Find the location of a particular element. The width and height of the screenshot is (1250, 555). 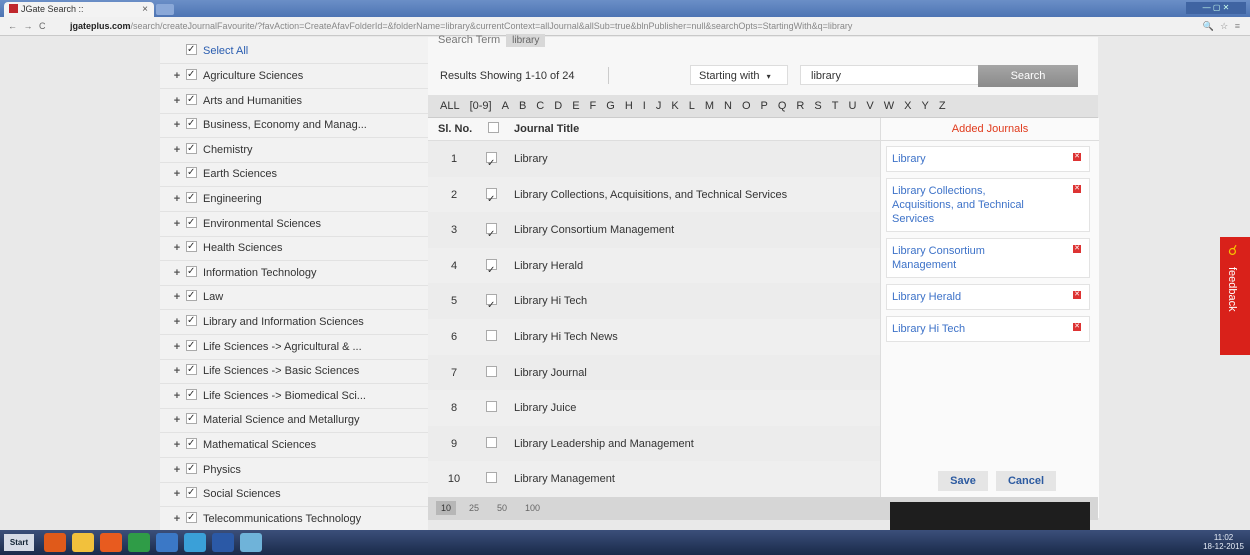

search-mode-select: Starting with ▾ is located at coordinates (739, 75).